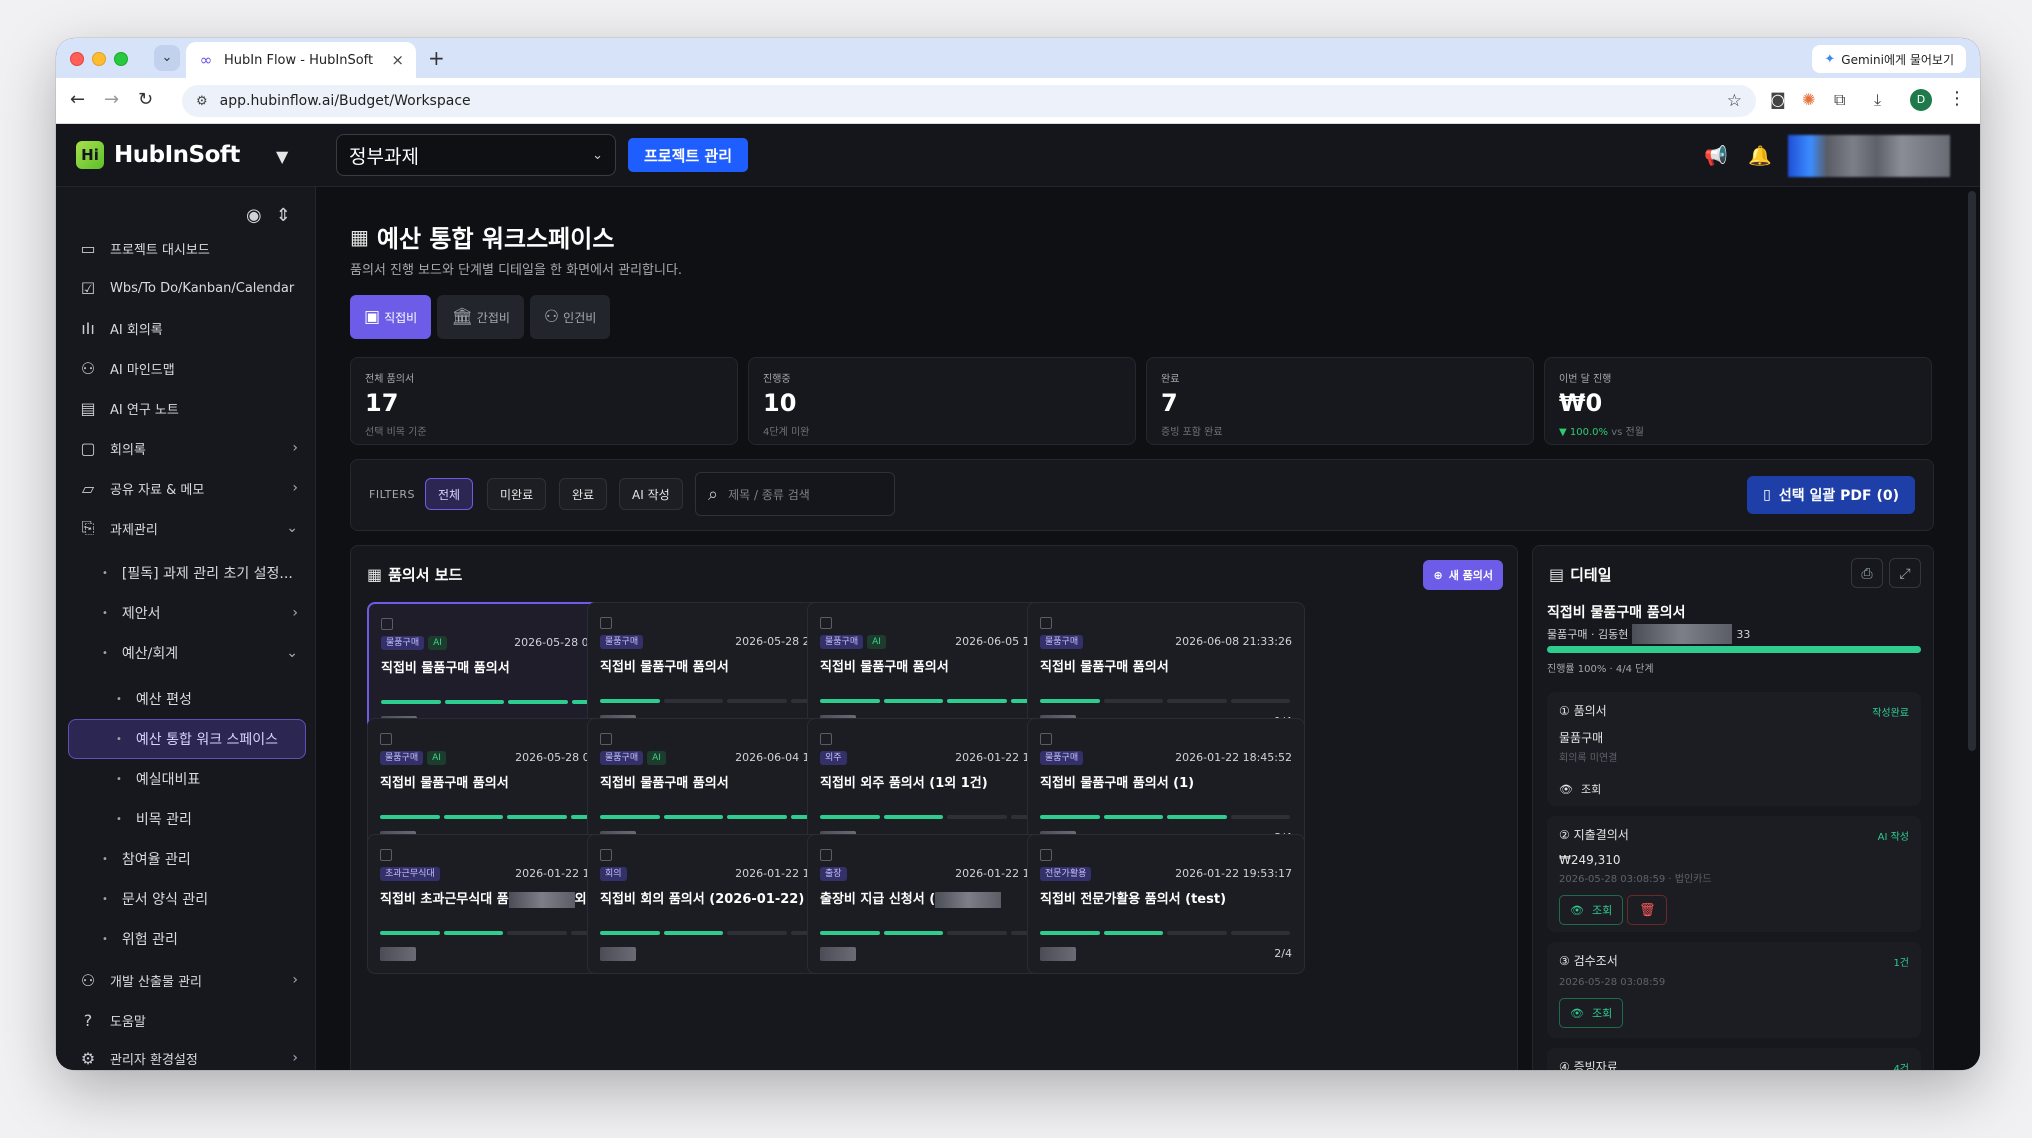  What do you see at coordinates (1869, 156) in the screenshot?
I see `user-menu-redacted` at bounding box center [1869, 156].